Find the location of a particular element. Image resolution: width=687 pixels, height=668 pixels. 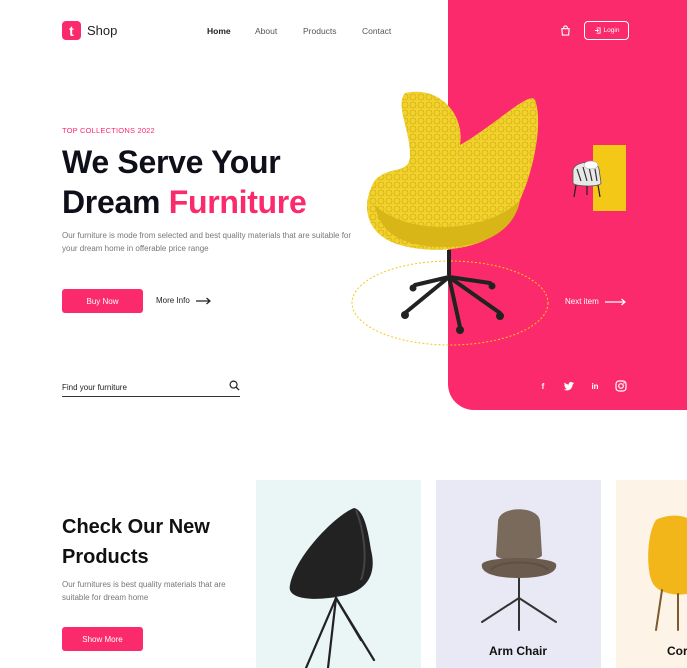

hero-title-line2: Dream Furniture is located at coordinates (184, 202).